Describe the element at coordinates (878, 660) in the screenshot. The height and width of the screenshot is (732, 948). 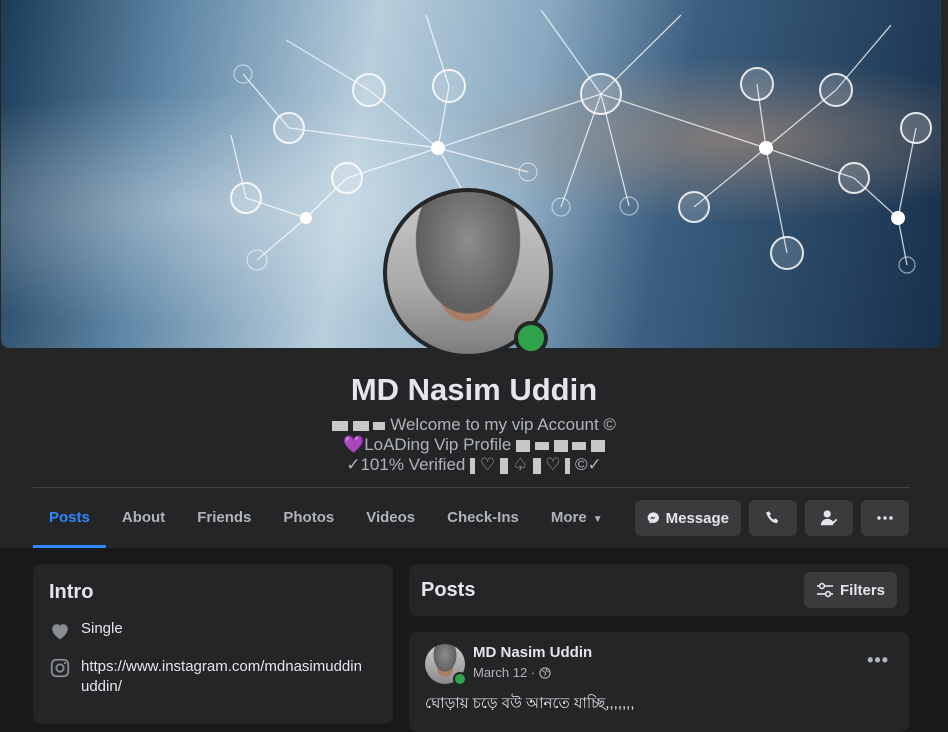
I see `post-options-icon: •••` at that location.